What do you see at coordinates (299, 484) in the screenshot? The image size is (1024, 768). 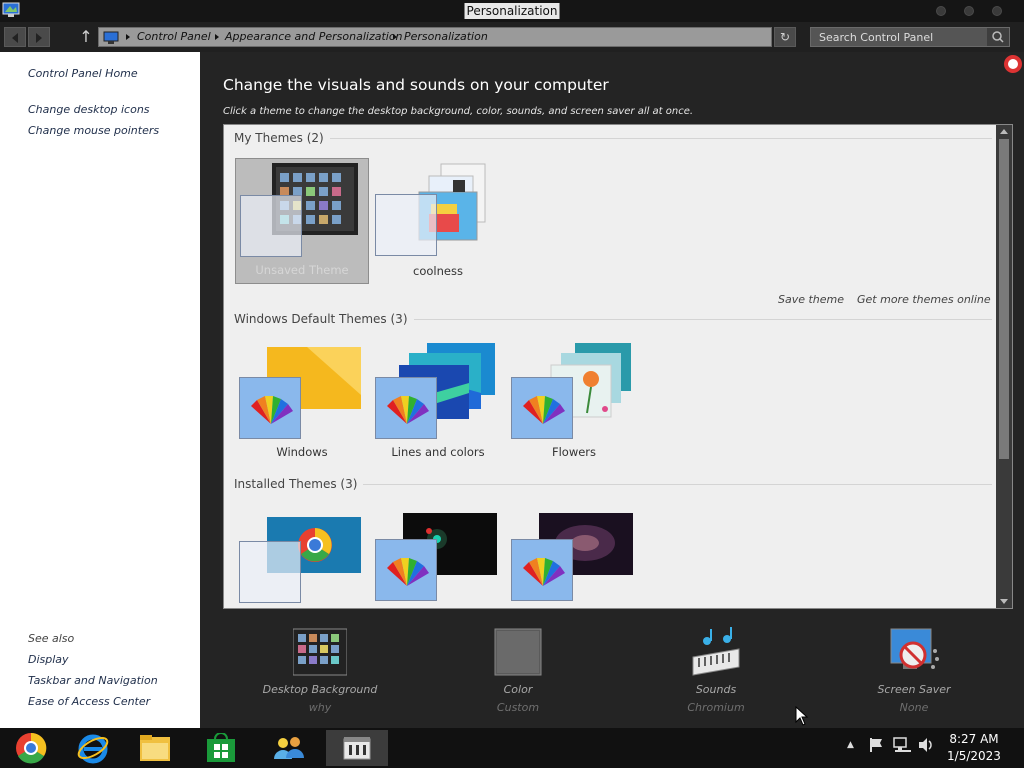 I see `installed-themes-heading: Installed Themes (3)` at bounding box center [299, 484].